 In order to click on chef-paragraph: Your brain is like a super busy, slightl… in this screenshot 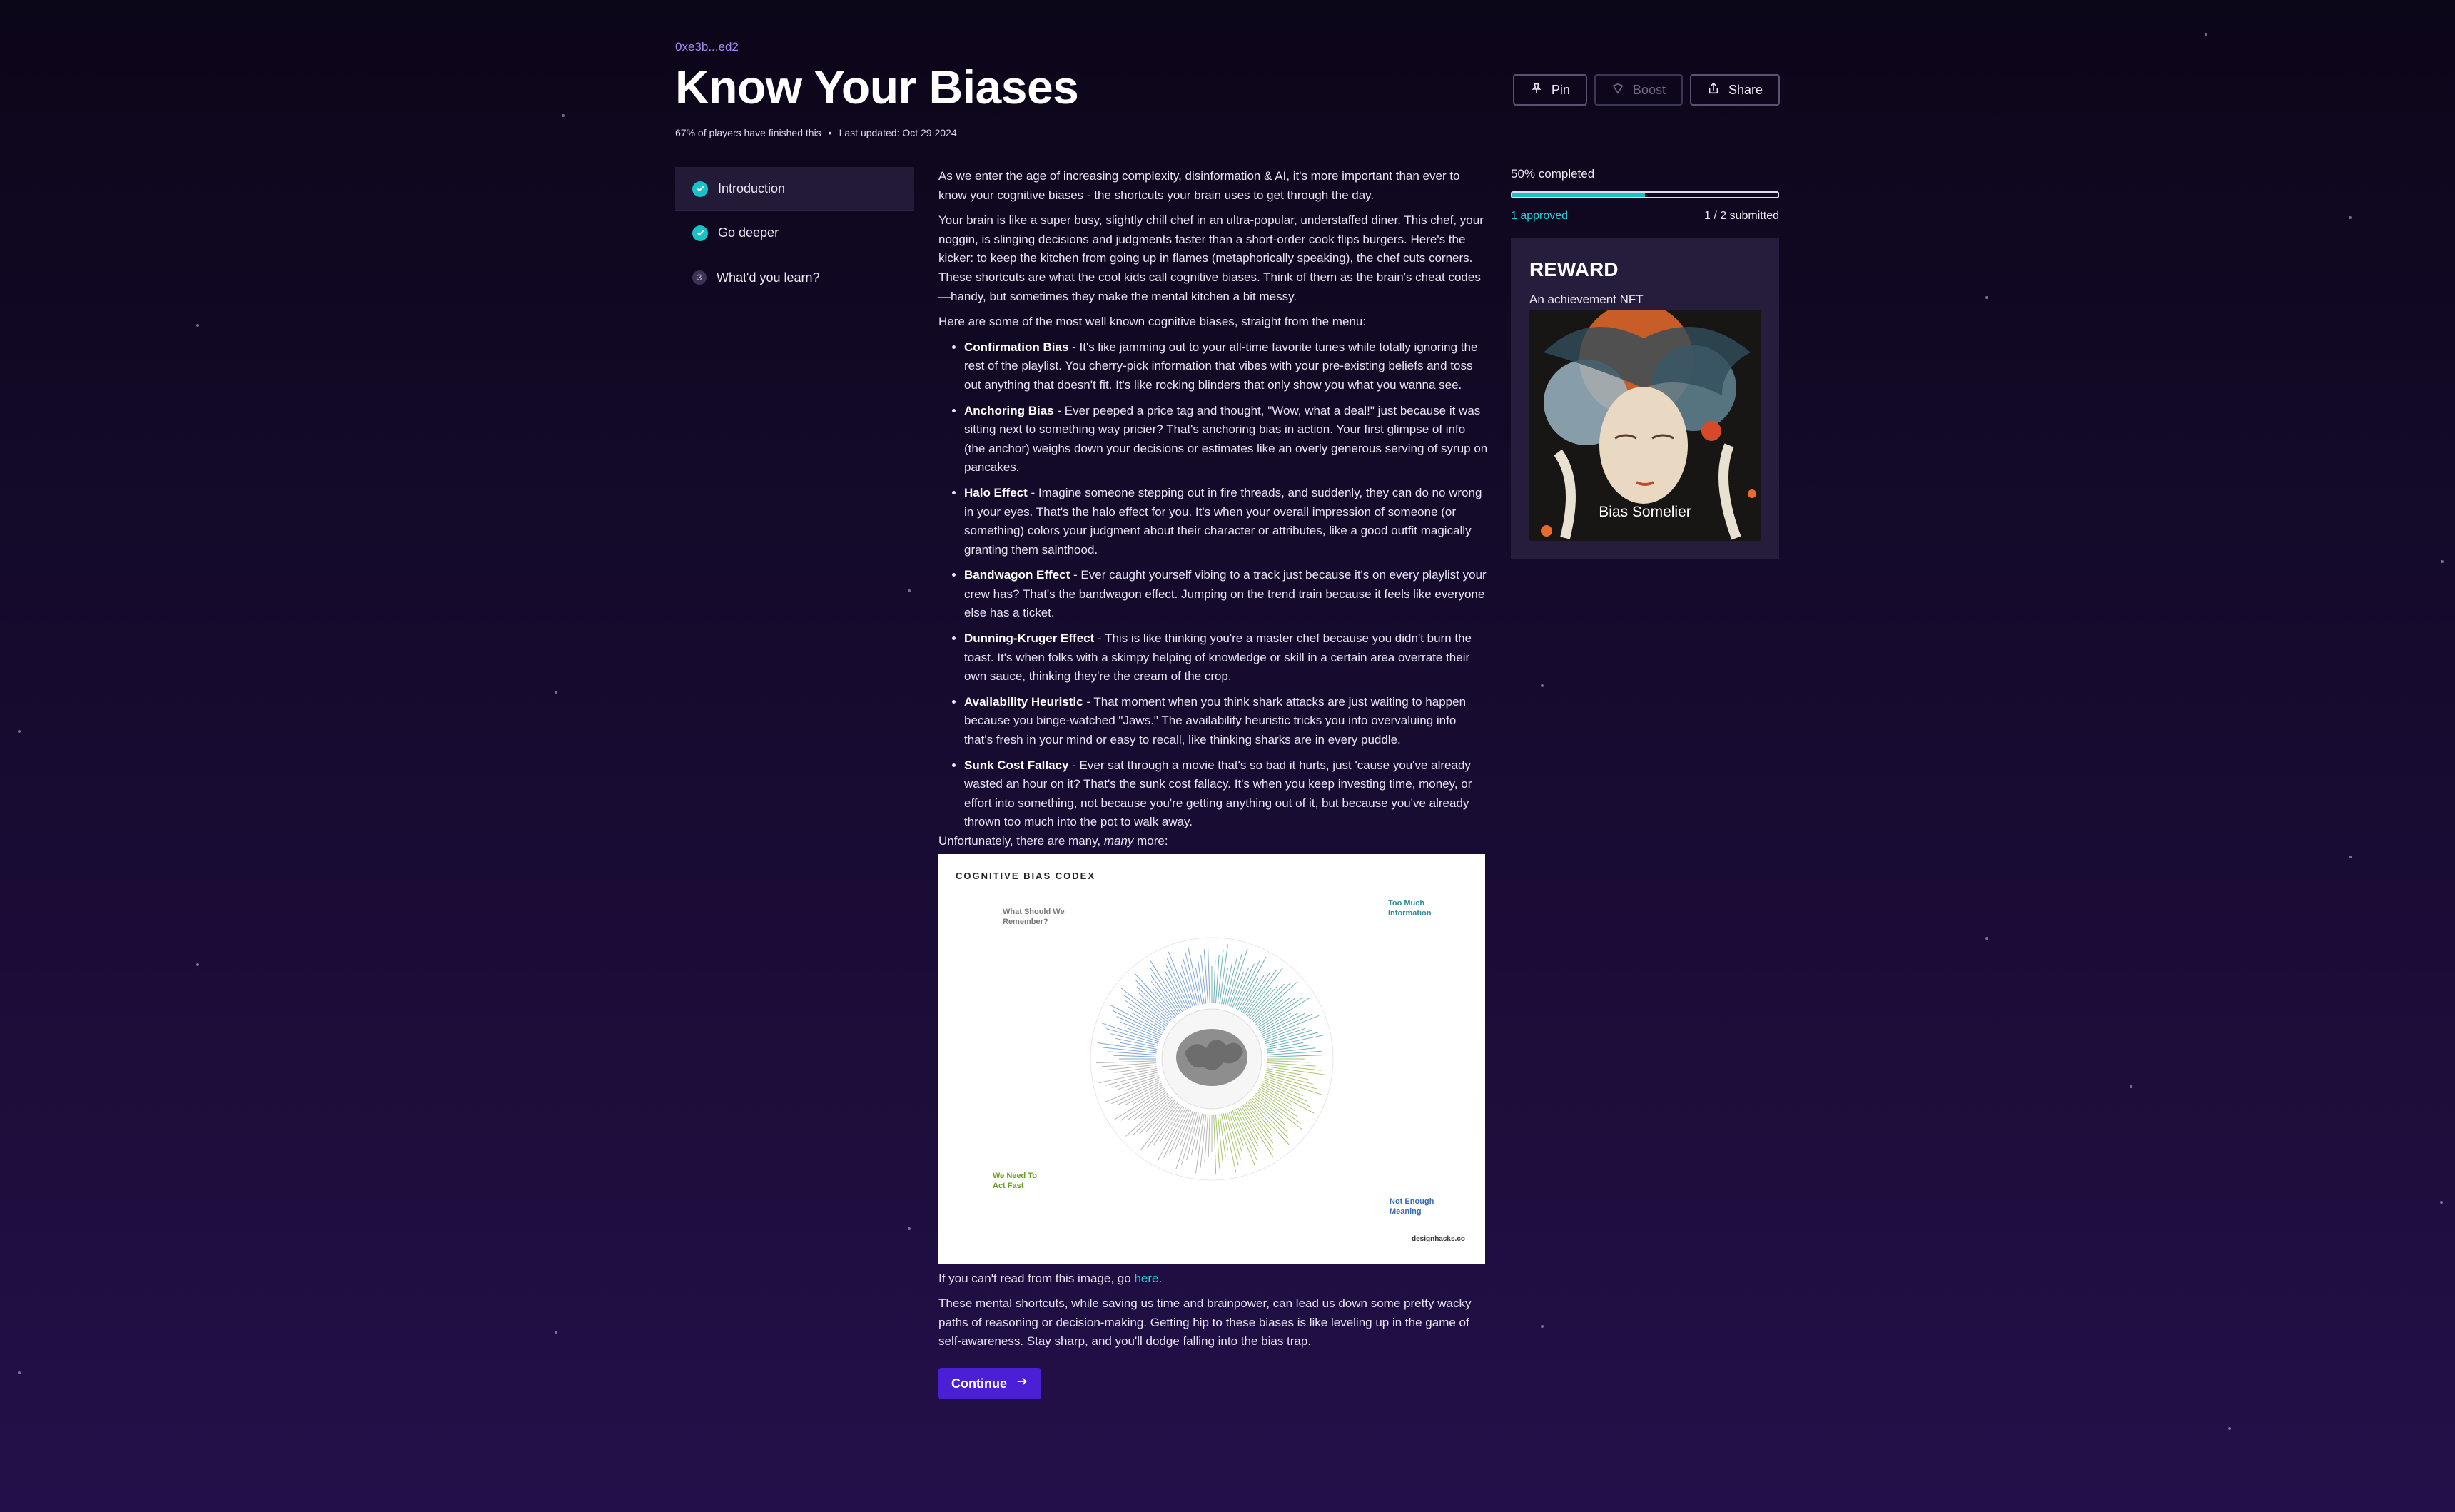, I will do `click(1211, 258)`.